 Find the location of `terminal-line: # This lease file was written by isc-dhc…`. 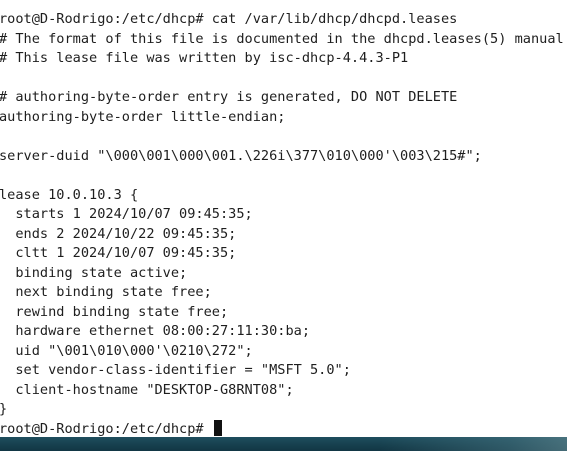

terminal-line: # This lease file was written by isc-dhc… is located at coordinates (204, 58).